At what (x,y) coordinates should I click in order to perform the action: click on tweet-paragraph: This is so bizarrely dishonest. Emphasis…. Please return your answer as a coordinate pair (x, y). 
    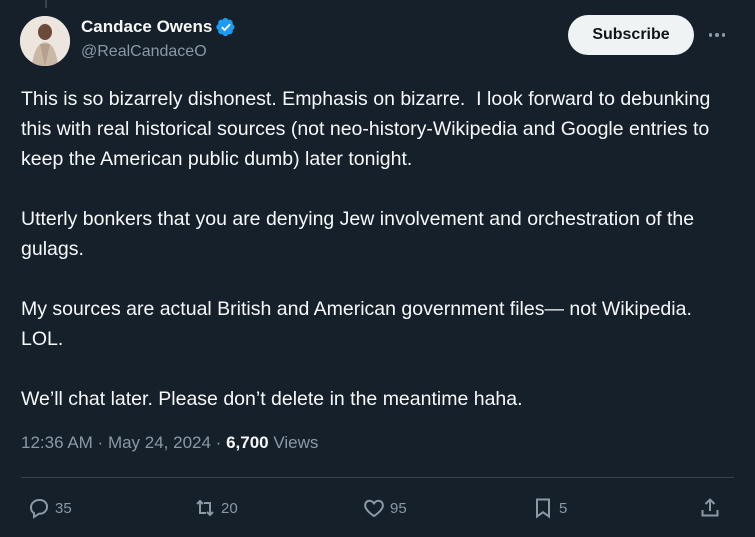
    Looking at the image, I should click on (368, 129).